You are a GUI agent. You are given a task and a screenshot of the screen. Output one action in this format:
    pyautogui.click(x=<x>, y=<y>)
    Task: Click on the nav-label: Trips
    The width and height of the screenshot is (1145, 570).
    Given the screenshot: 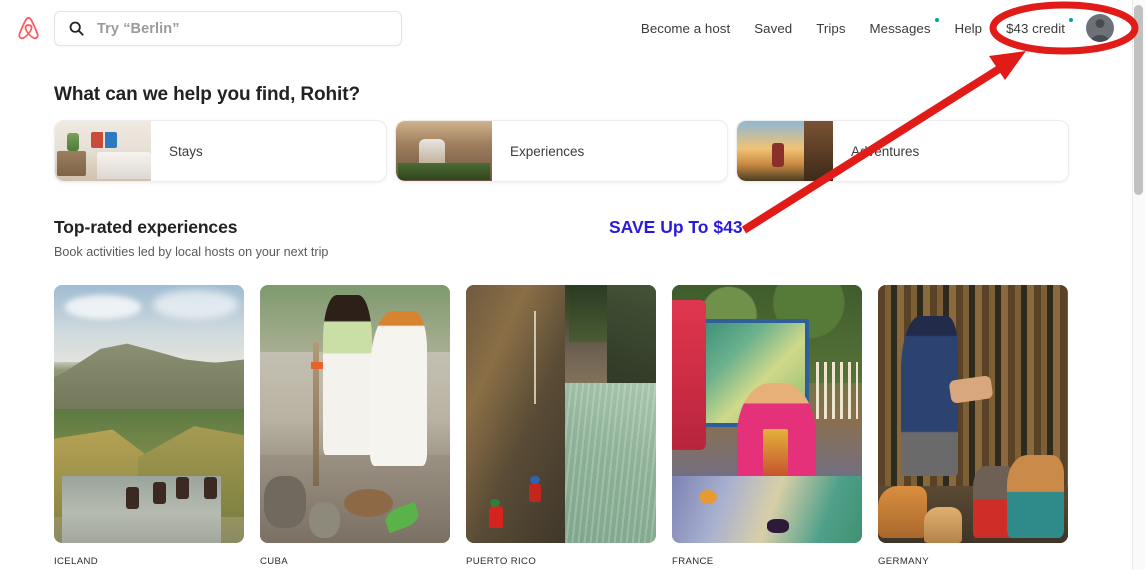 What is the action you would take?
    pyautogui.click(x=831, y=28)
    